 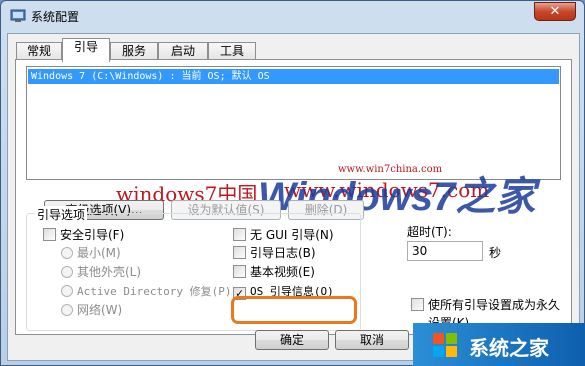 I want to click on active-directory-repair-radio: Active Directory 修复(P), so click(x=146, y=291).